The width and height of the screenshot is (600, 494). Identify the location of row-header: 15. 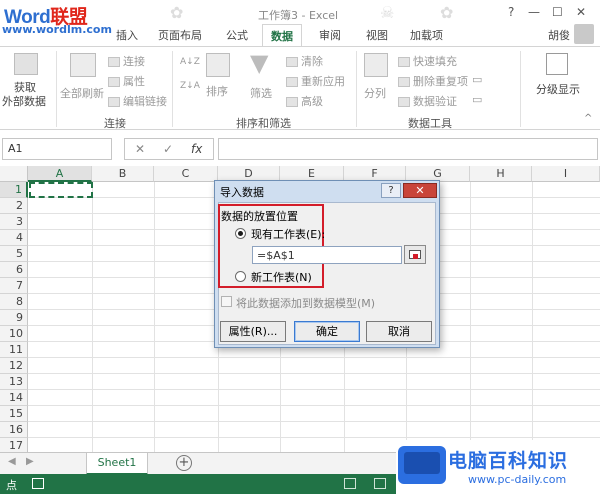
(14, 414).